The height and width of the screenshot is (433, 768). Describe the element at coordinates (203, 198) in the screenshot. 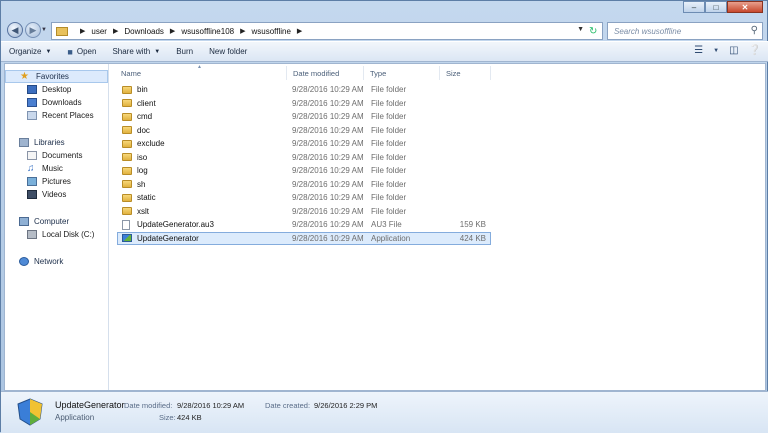

I see `file-name-cell: static` at that location.